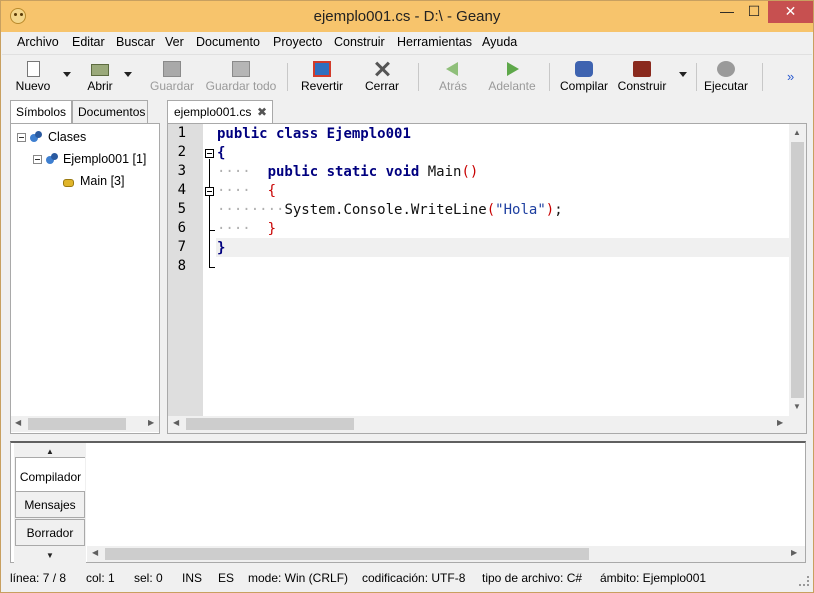 The image size is (814, 593). I want to click on build-dropdown-arrow-icon, so click(683, 74).